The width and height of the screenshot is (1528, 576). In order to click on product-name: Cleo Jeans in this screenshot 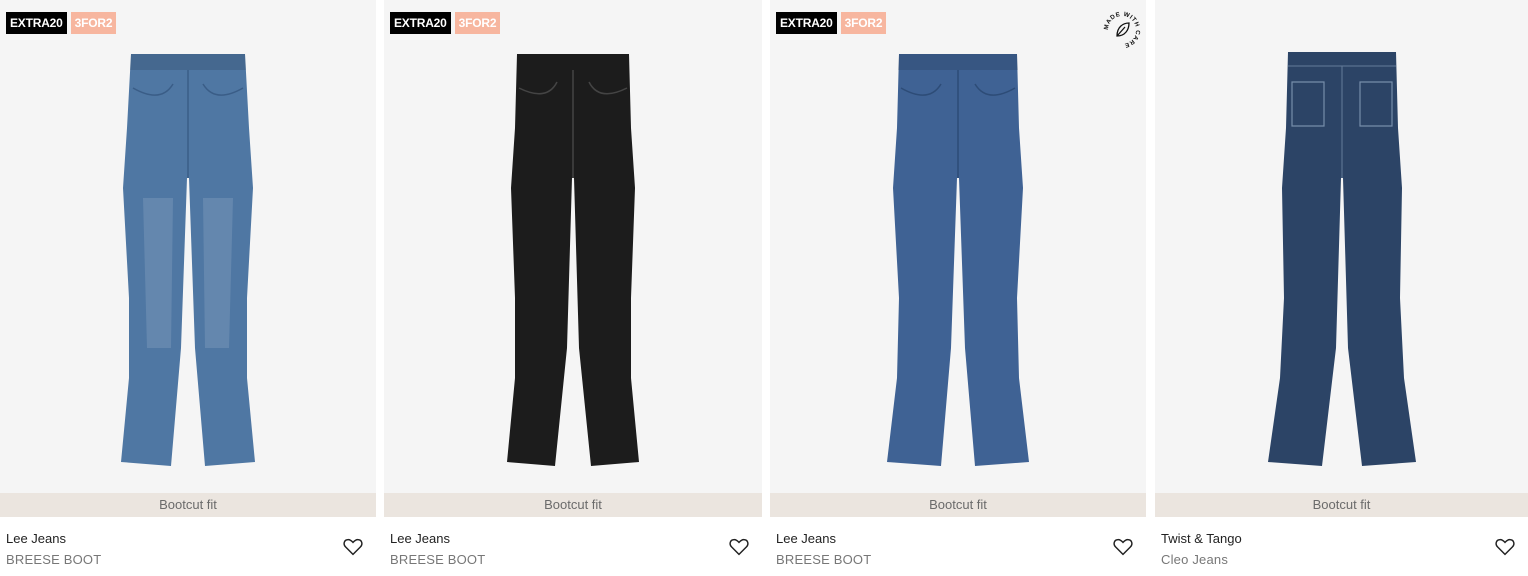, I will do `click(1194, 559)`.